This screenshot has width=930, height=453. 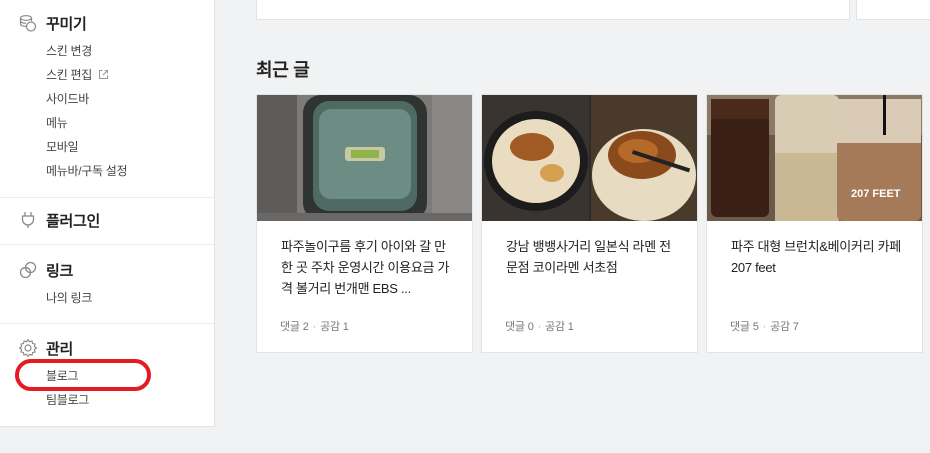 What do you see at coordinates (28, 348) in the screenshot?
I see `gear-icon` at bounding box center [28, 348].